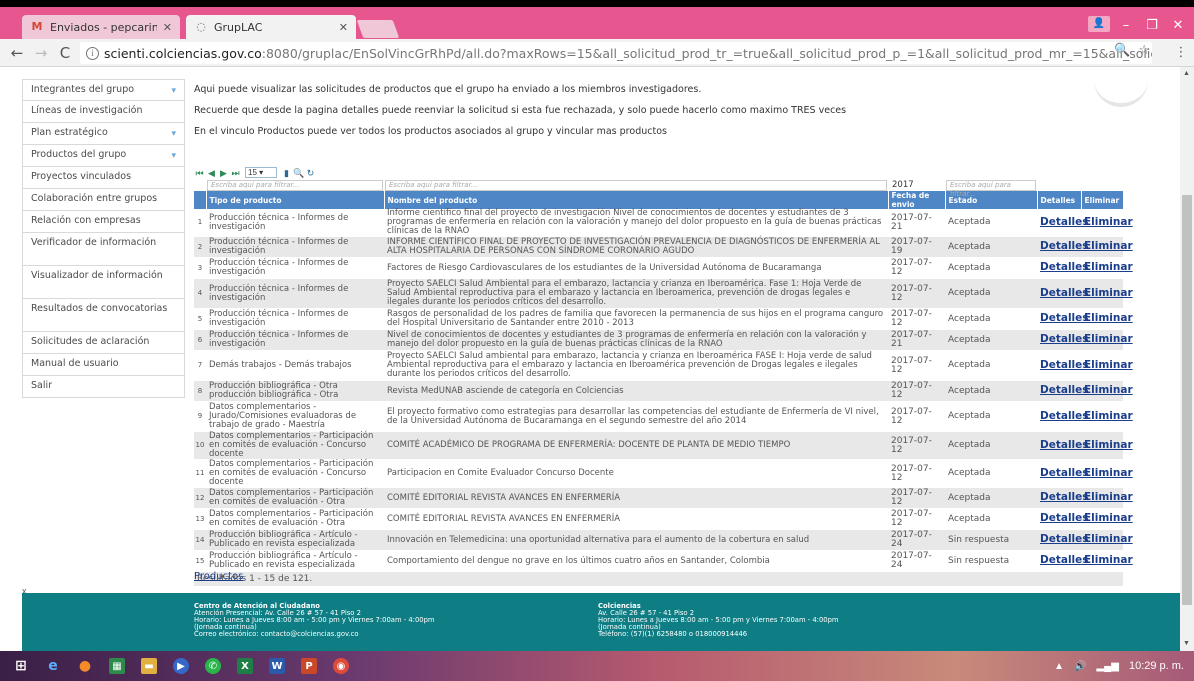  What do you see at coordinates (17, 53) in the screenshot?
I see `back-arrow-icon: ←` at bounding box center [17, 53].